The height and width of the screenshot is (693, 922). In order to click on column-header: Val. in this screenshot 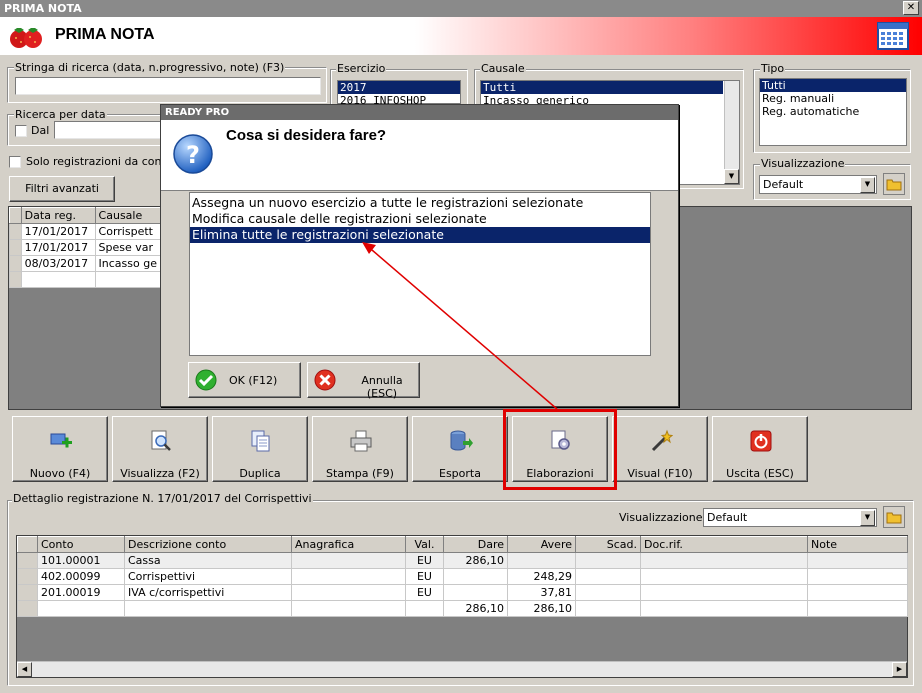, I will do `click(424, 544)`.